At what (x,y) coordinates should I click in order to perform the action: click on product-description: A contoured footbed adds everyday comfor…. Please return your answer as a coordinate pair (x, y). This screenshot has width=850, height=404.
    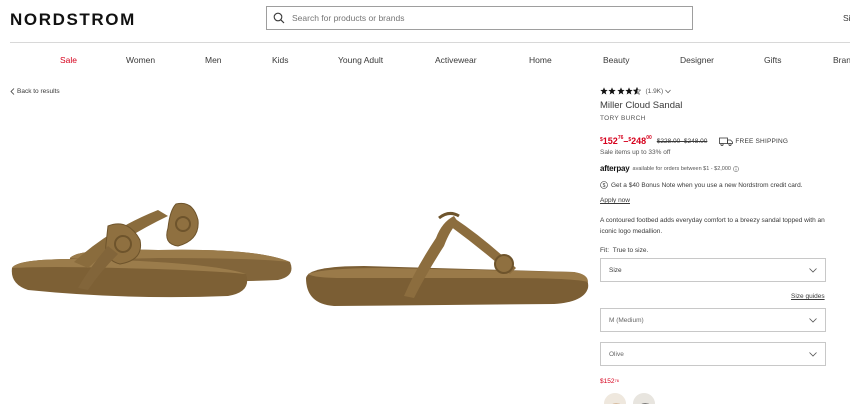
    Looking at the image, I should click on (712, 226).